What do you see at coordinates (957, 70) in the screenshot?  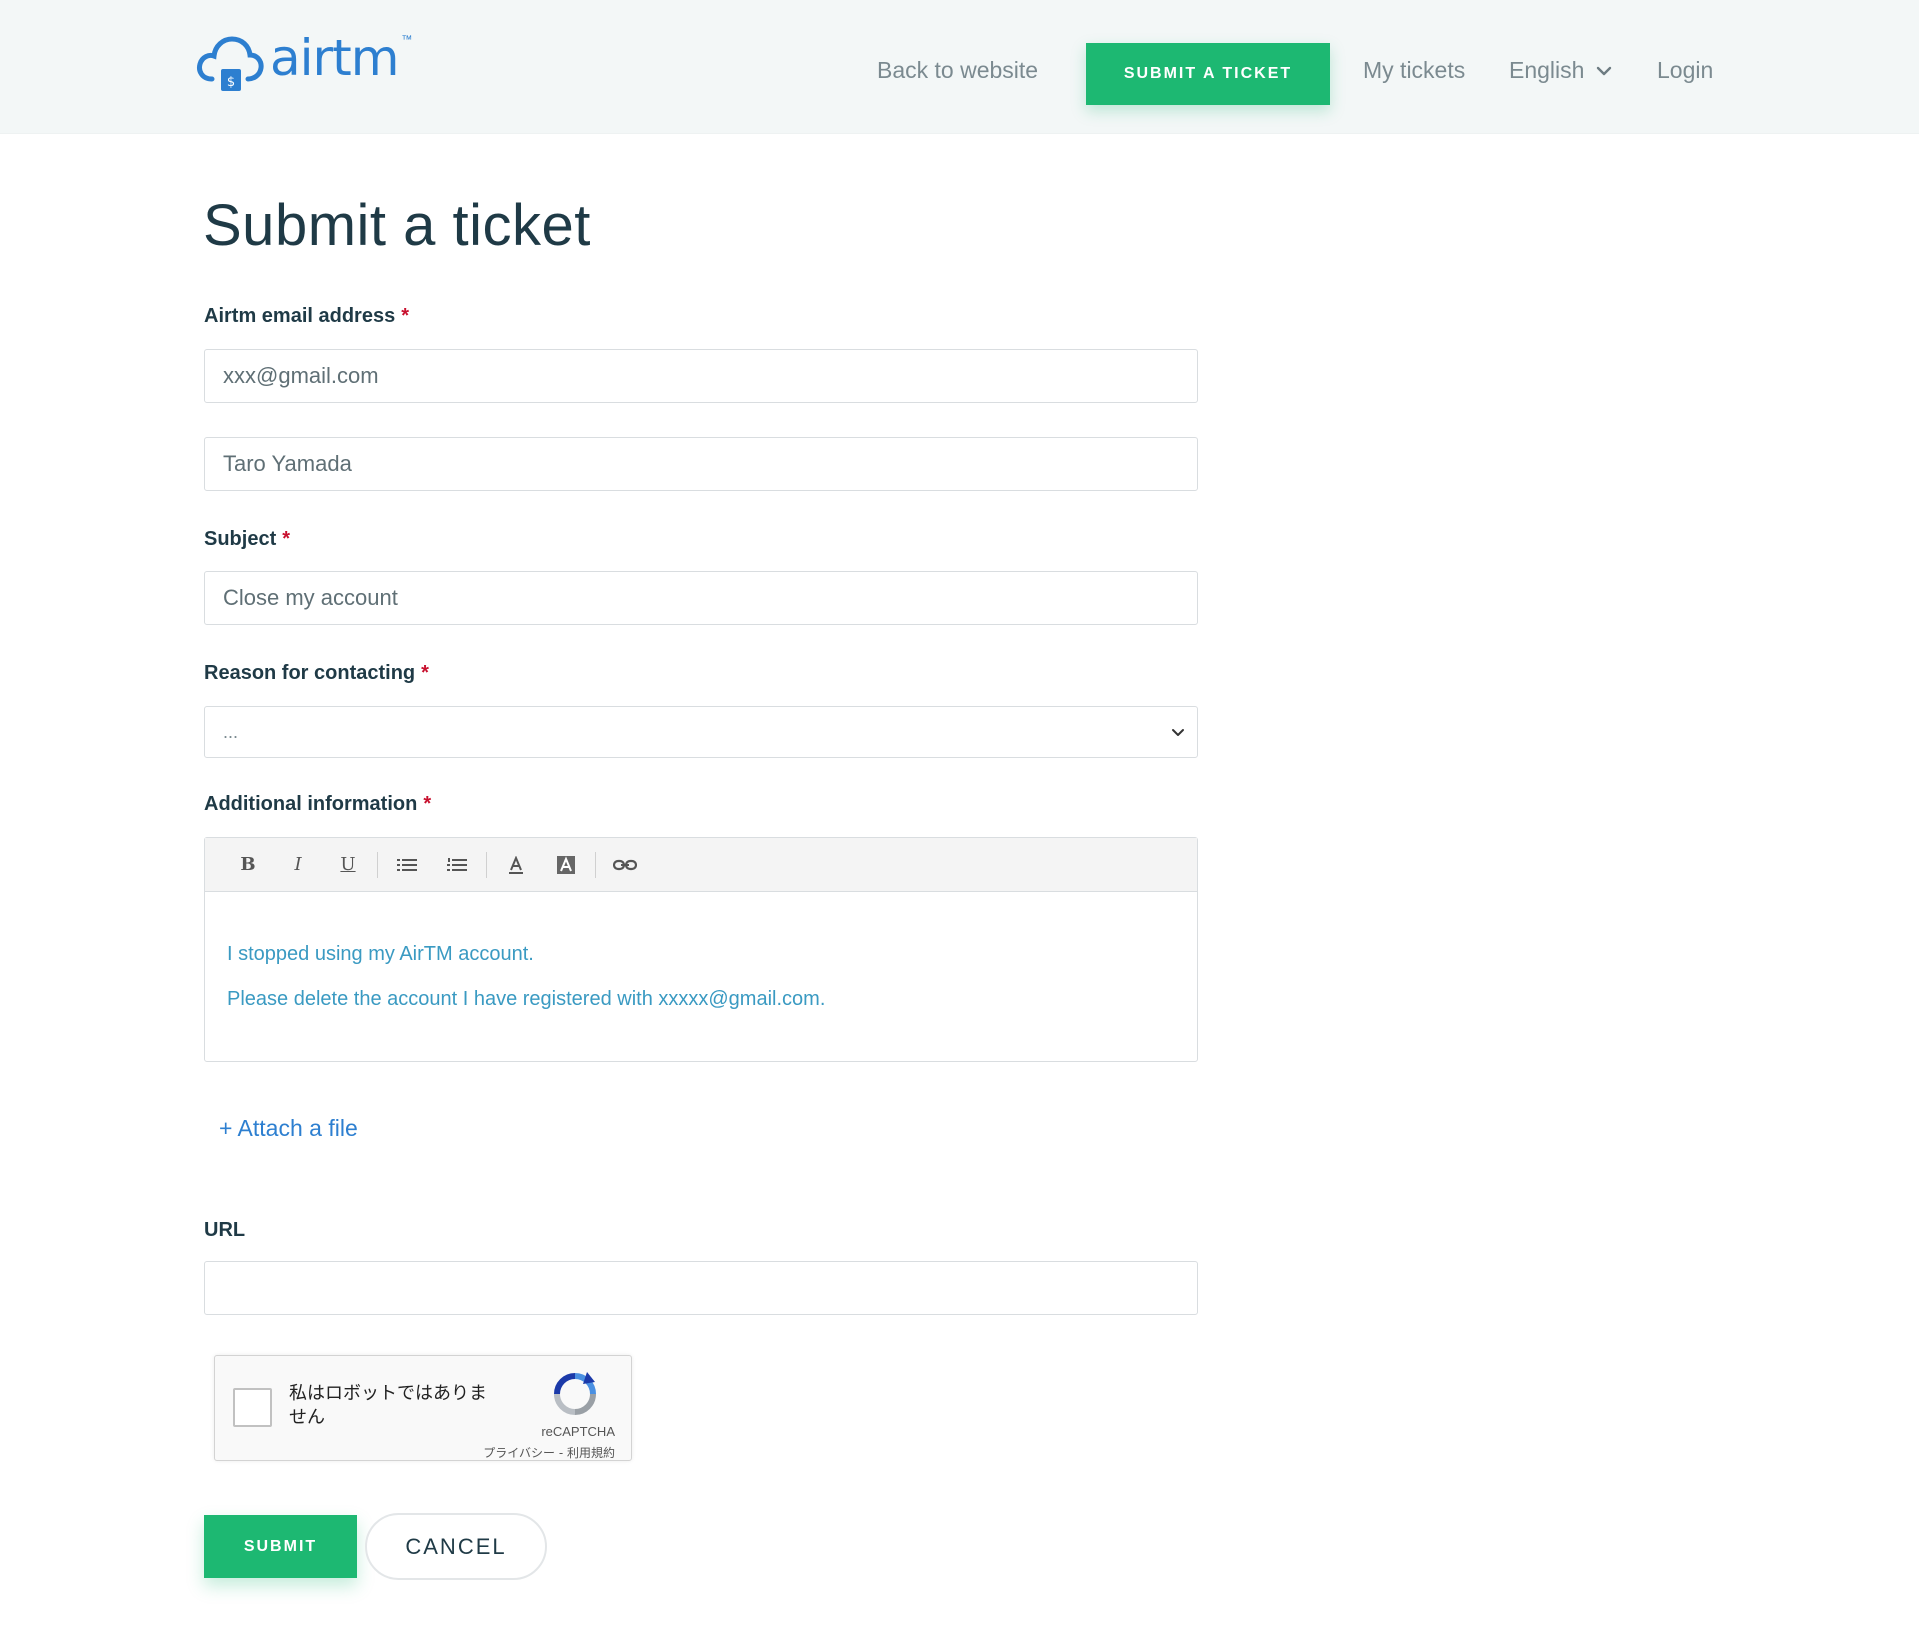 I see `nav-back-to-website: Back to website` at bounding box center [957, 70].